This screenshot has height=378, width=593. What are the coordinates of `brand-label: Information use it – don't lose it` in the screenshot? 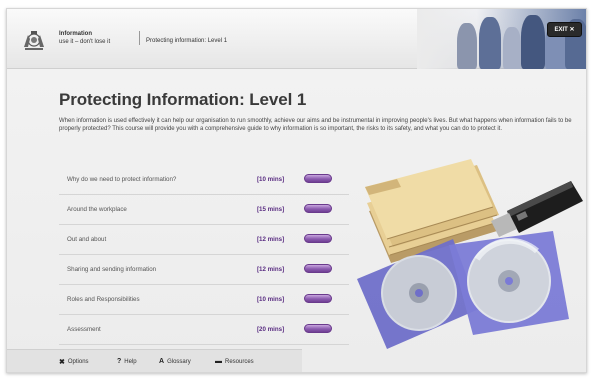 It's located at (84, 38).